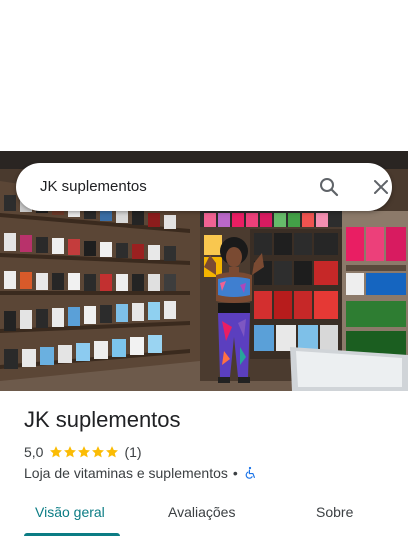  What do you see at coordinates (126, 473) in the screenshot?
I see `place-category: Loja de vitaminas e suplementos` at bounding box center [126, 473].